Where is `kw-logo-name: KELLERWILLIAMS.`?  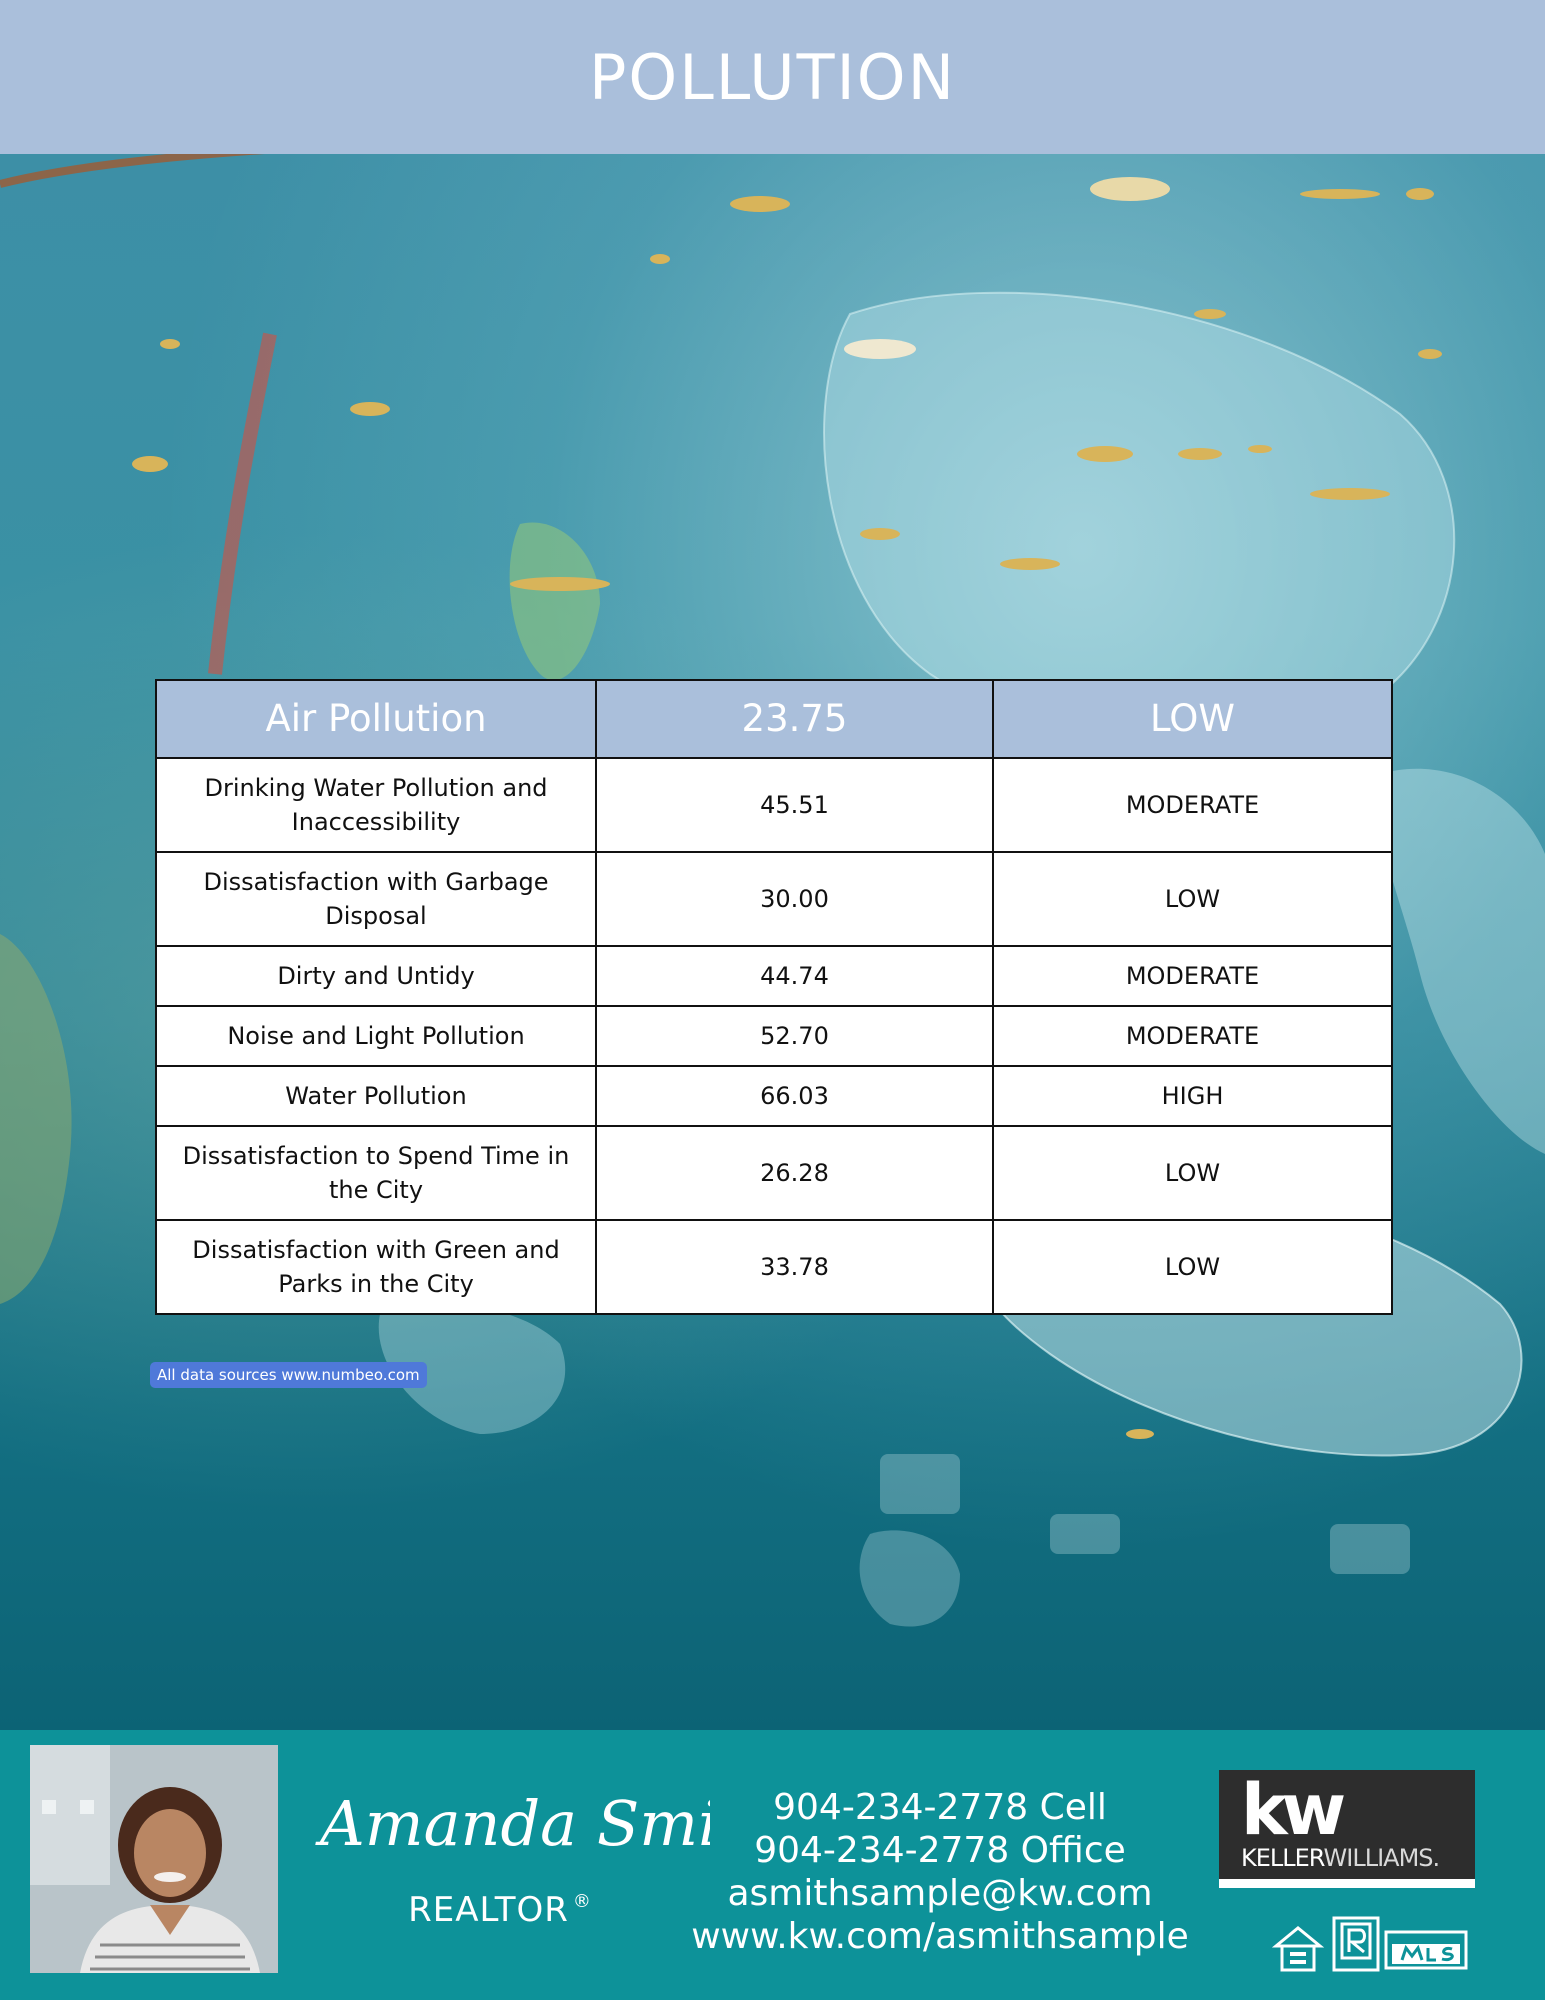 kw-logo-name: KELLERWILLIAMS. is located at coordinates (1341, 1858).